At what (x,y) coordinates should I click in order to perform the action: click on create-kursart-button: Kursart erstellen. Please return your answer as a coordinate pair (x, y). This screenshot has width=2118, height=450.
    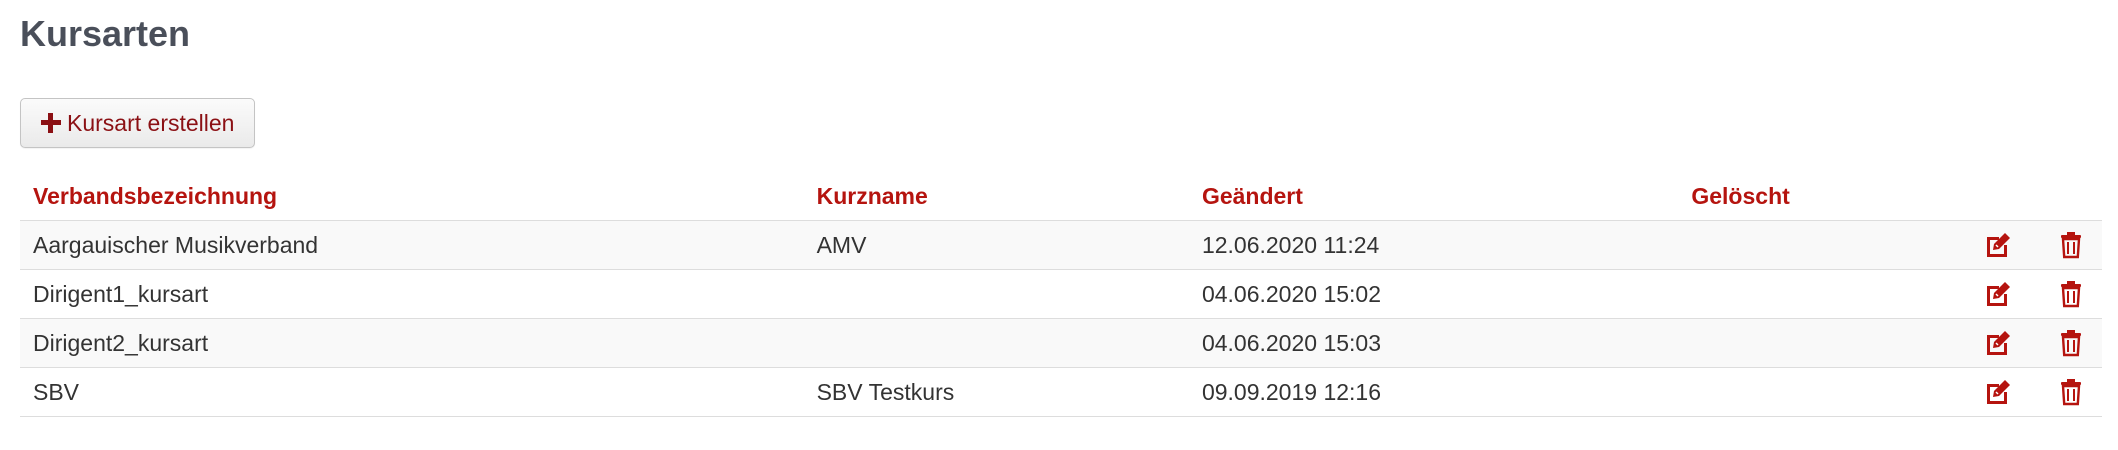
    Looking at the image, I should click on (138, 123).